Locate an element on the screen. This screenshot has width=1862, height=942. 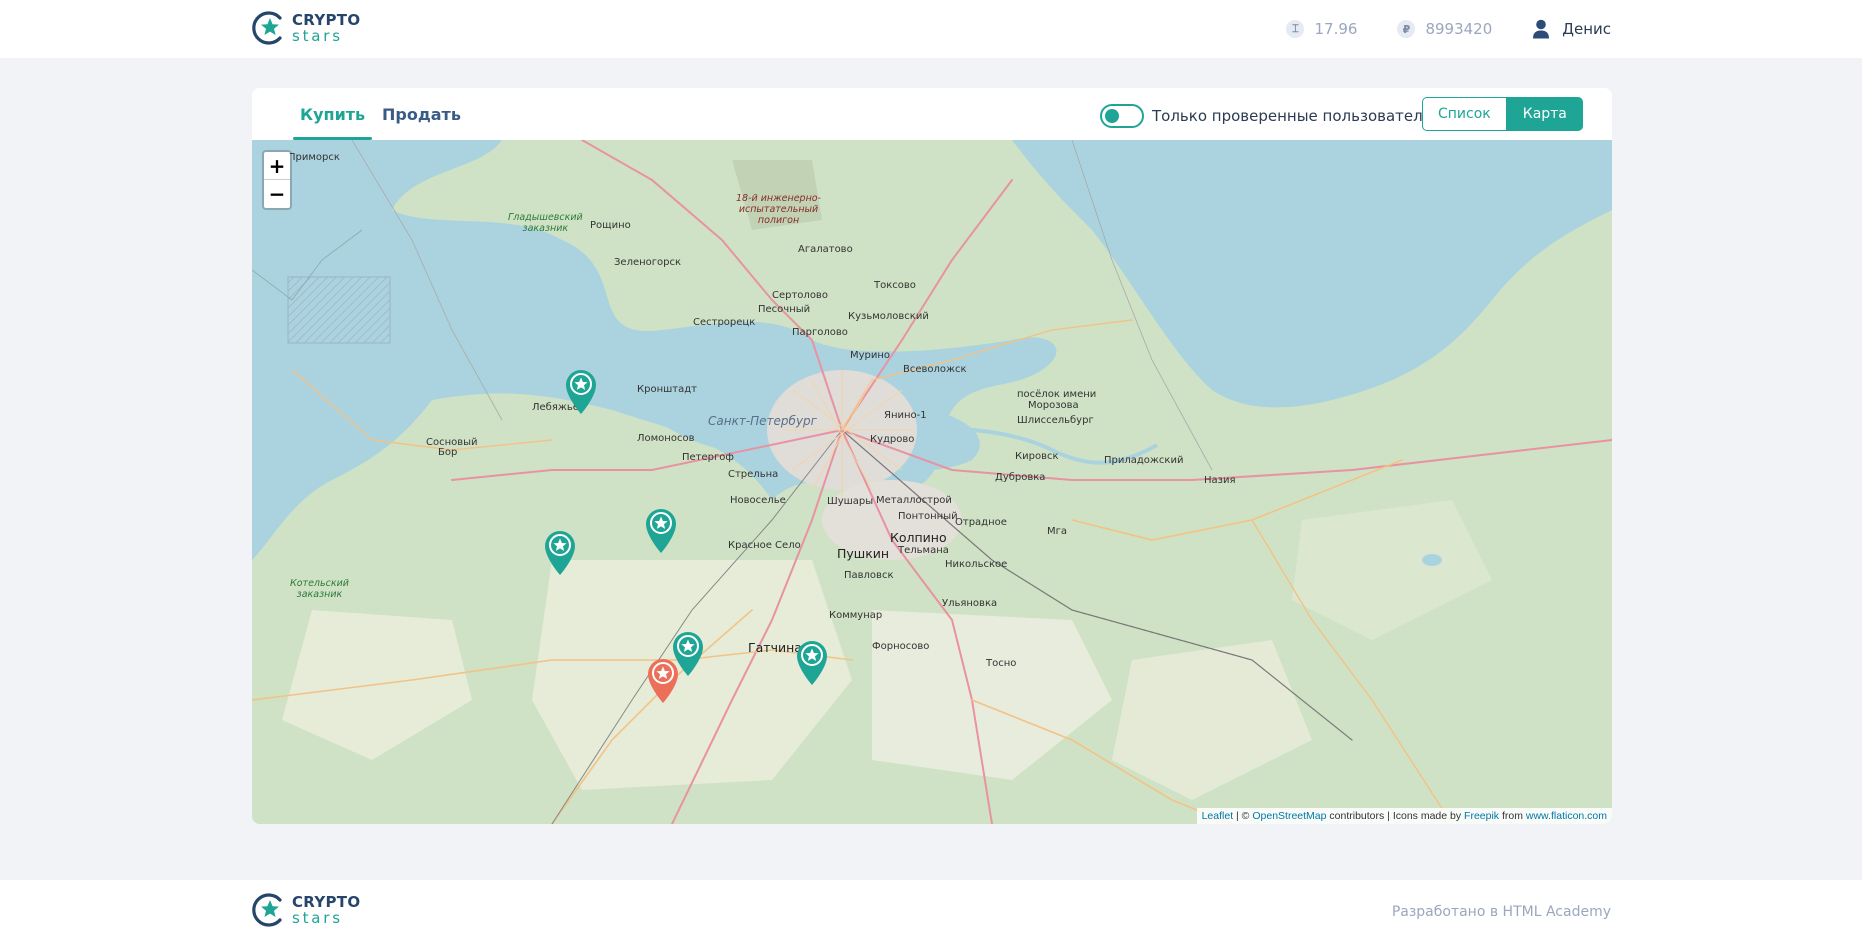
tab-buy: Купить is located at coordinates (333, 114).